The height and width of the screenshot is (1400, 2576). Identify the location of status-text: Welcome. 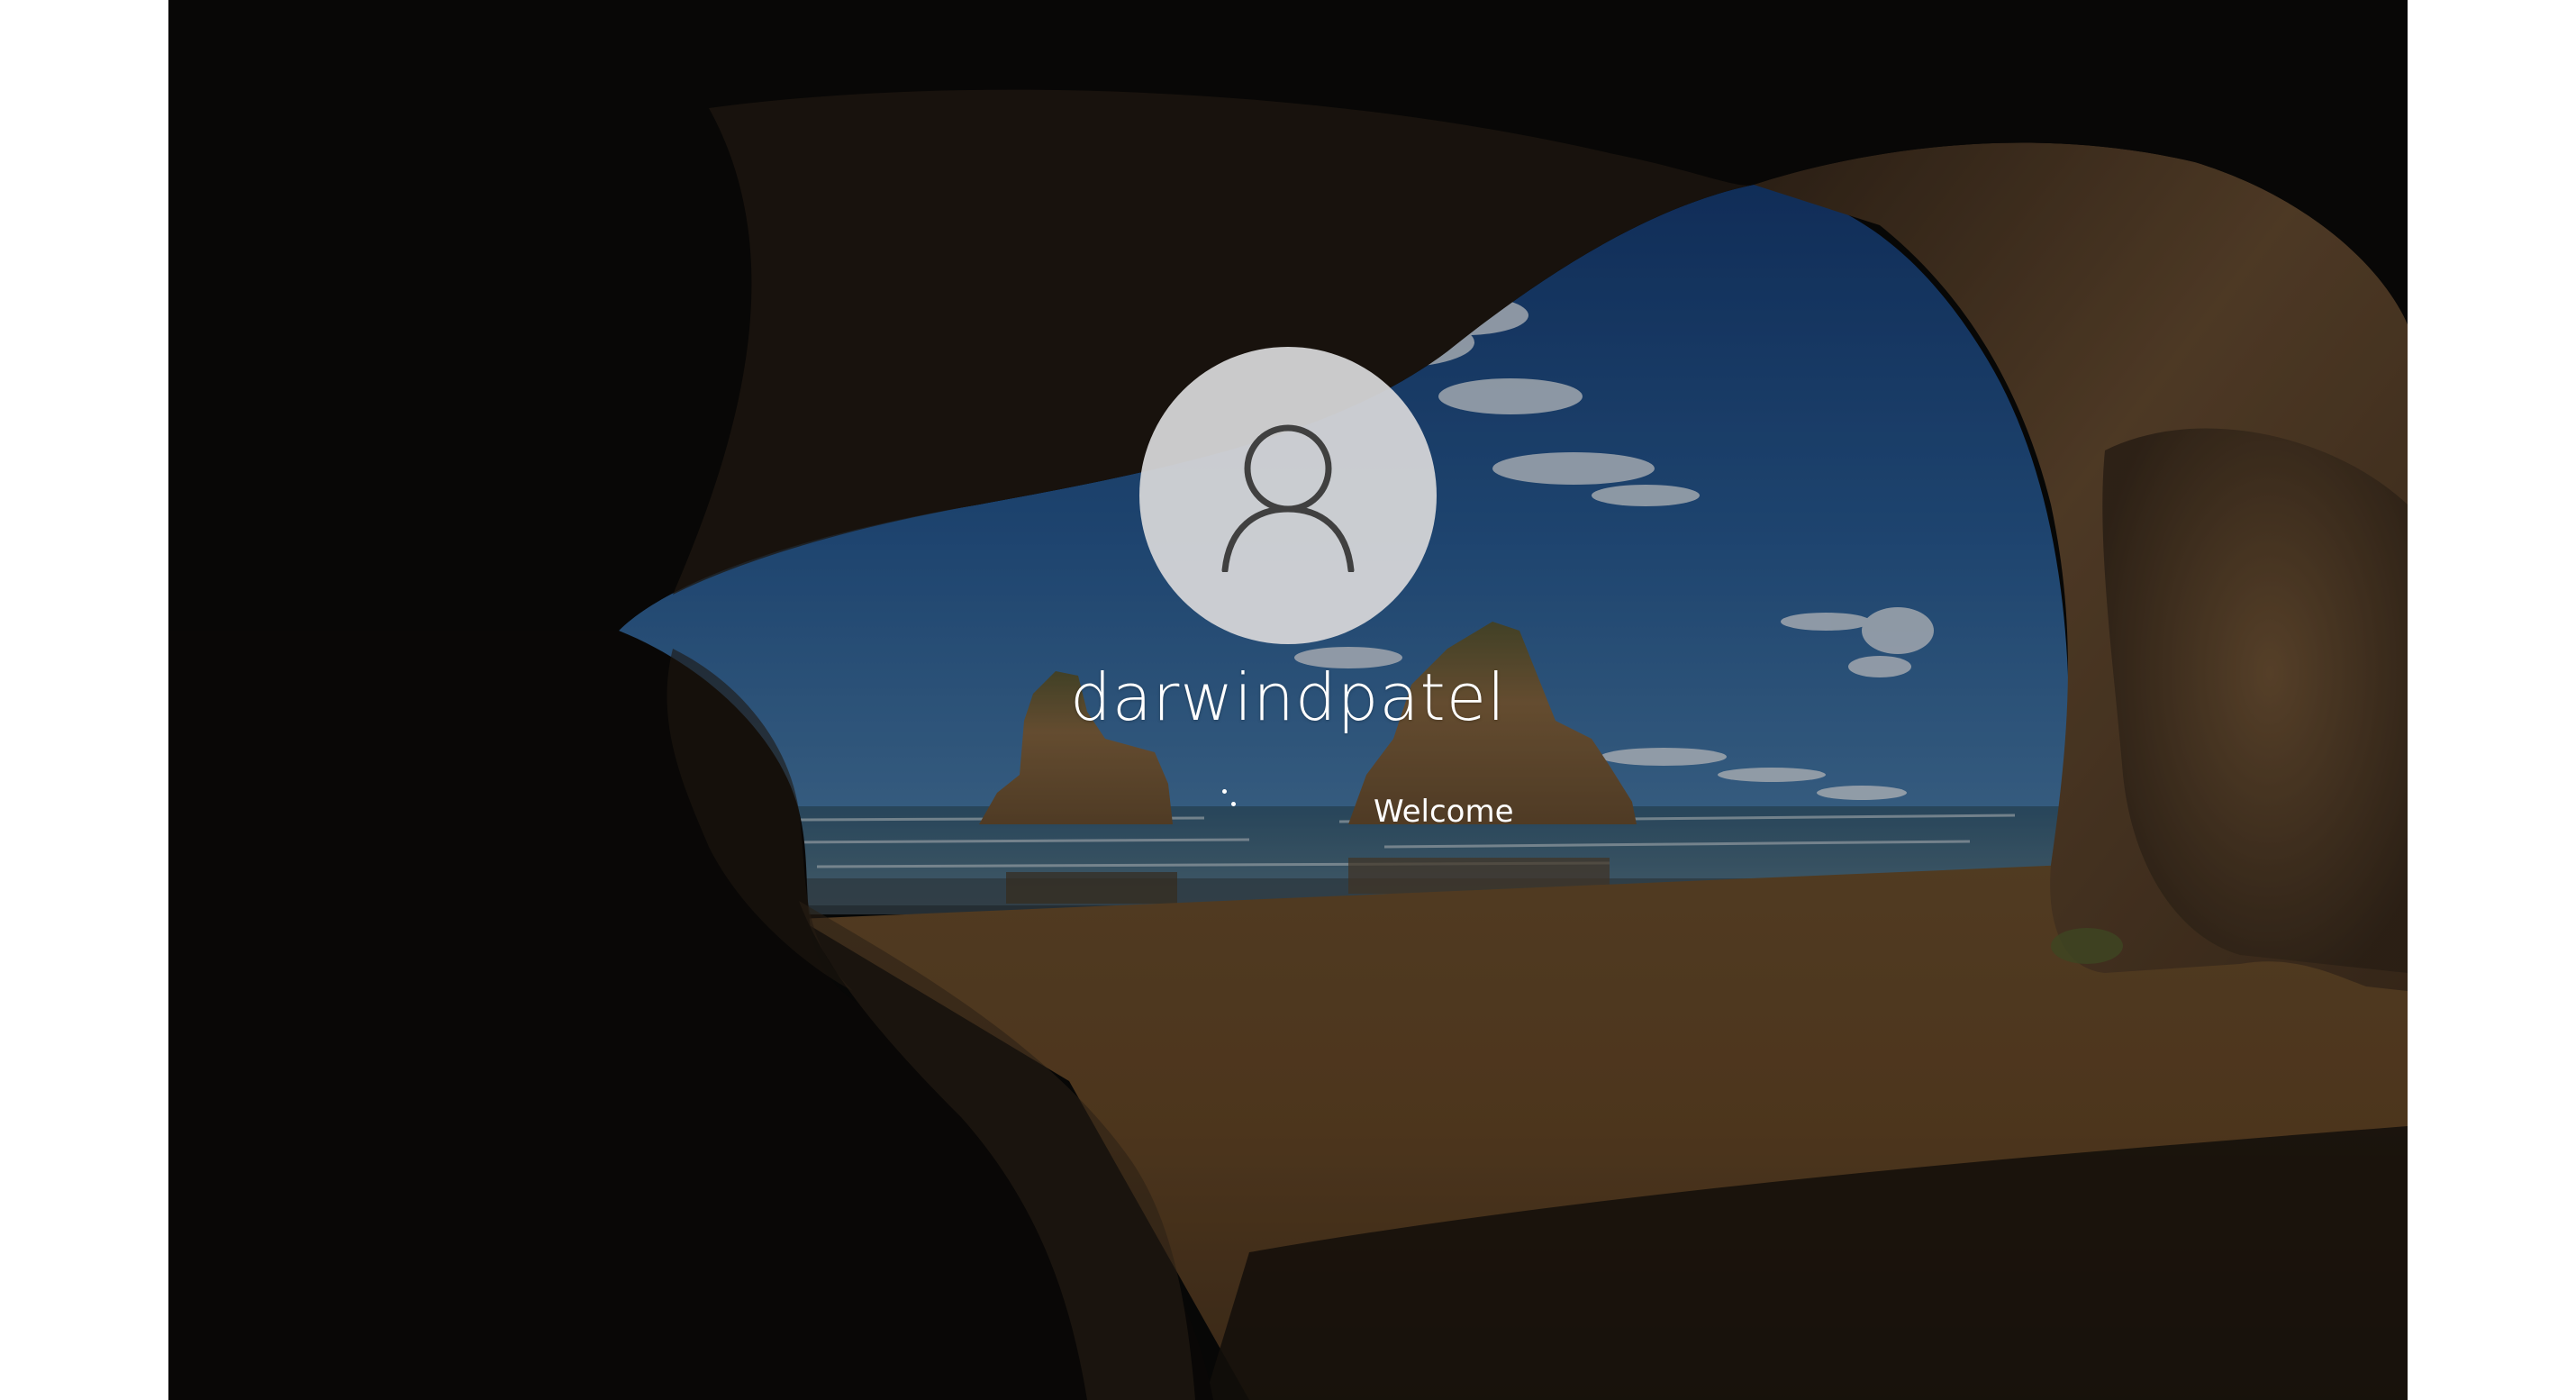
(1444, 812).